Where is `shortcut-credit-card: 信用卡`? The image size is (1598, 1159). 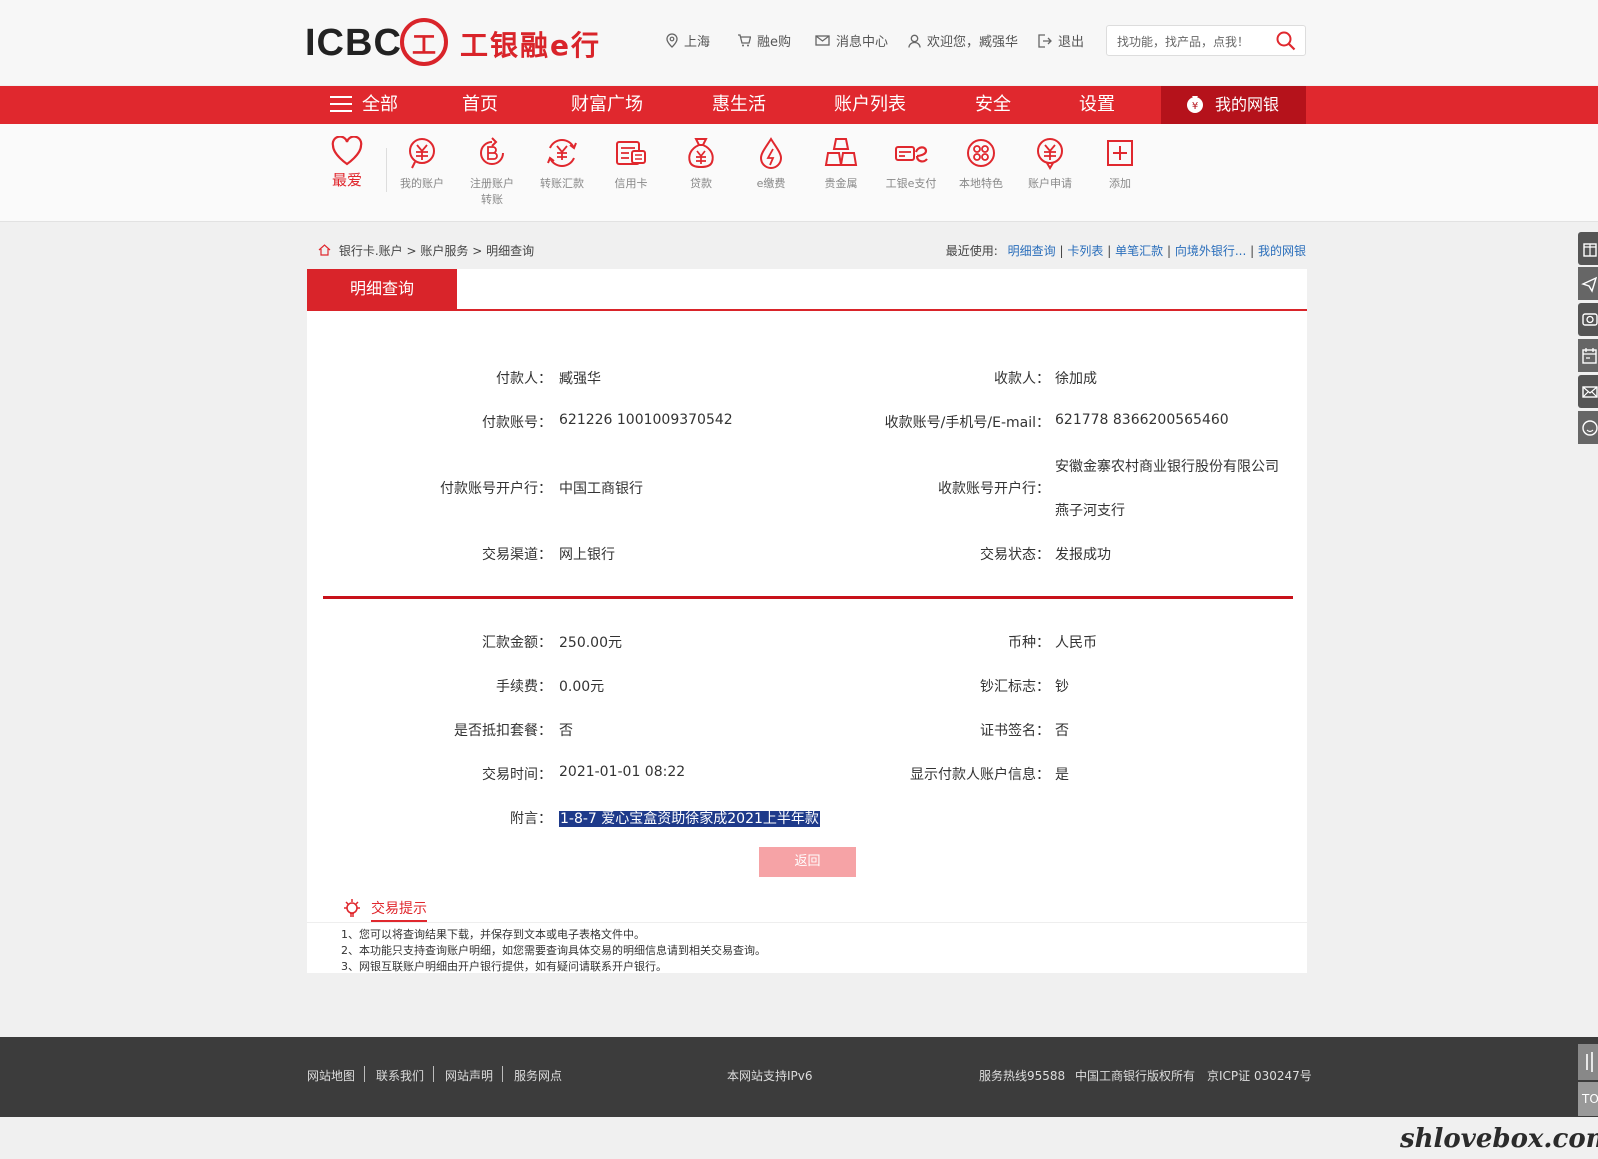
shortcut-credit-card: 信用卡 is located at coordinates (631, 164).